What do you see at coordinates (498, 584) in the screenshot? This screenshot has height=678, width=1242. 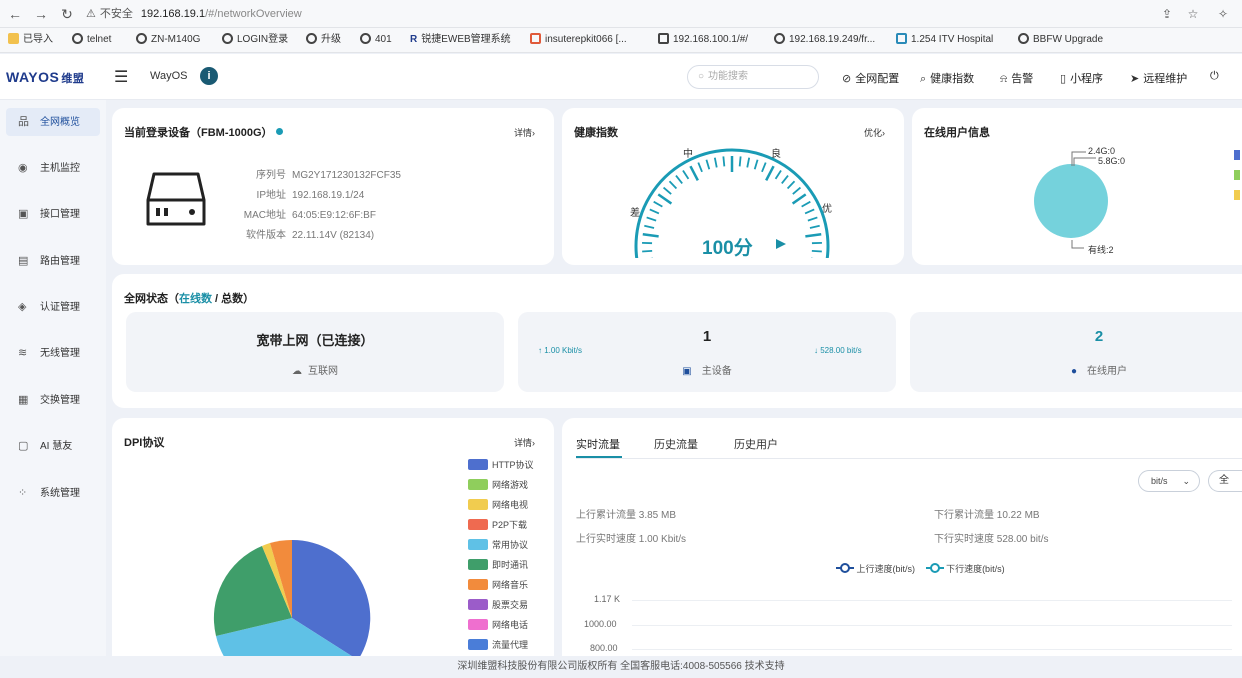 I see `legend-item: 网络音乐` at bounding box center [498, 584].